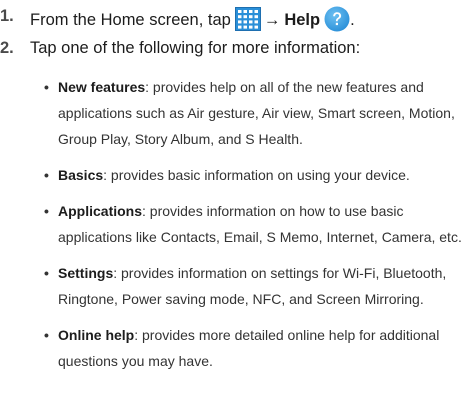 This screenshot has height=396, width=473. I want to click on step-1-text: From the Home screen, tap → Help., so click(192, 19).